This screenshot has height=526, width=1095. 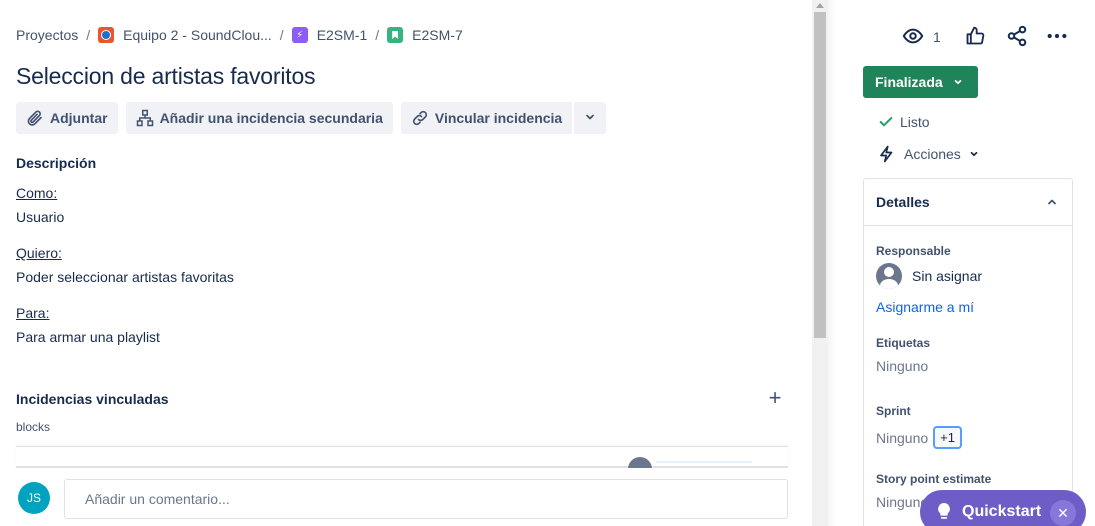 I want to click on linked-issue-card, so click(x=402, y=457).